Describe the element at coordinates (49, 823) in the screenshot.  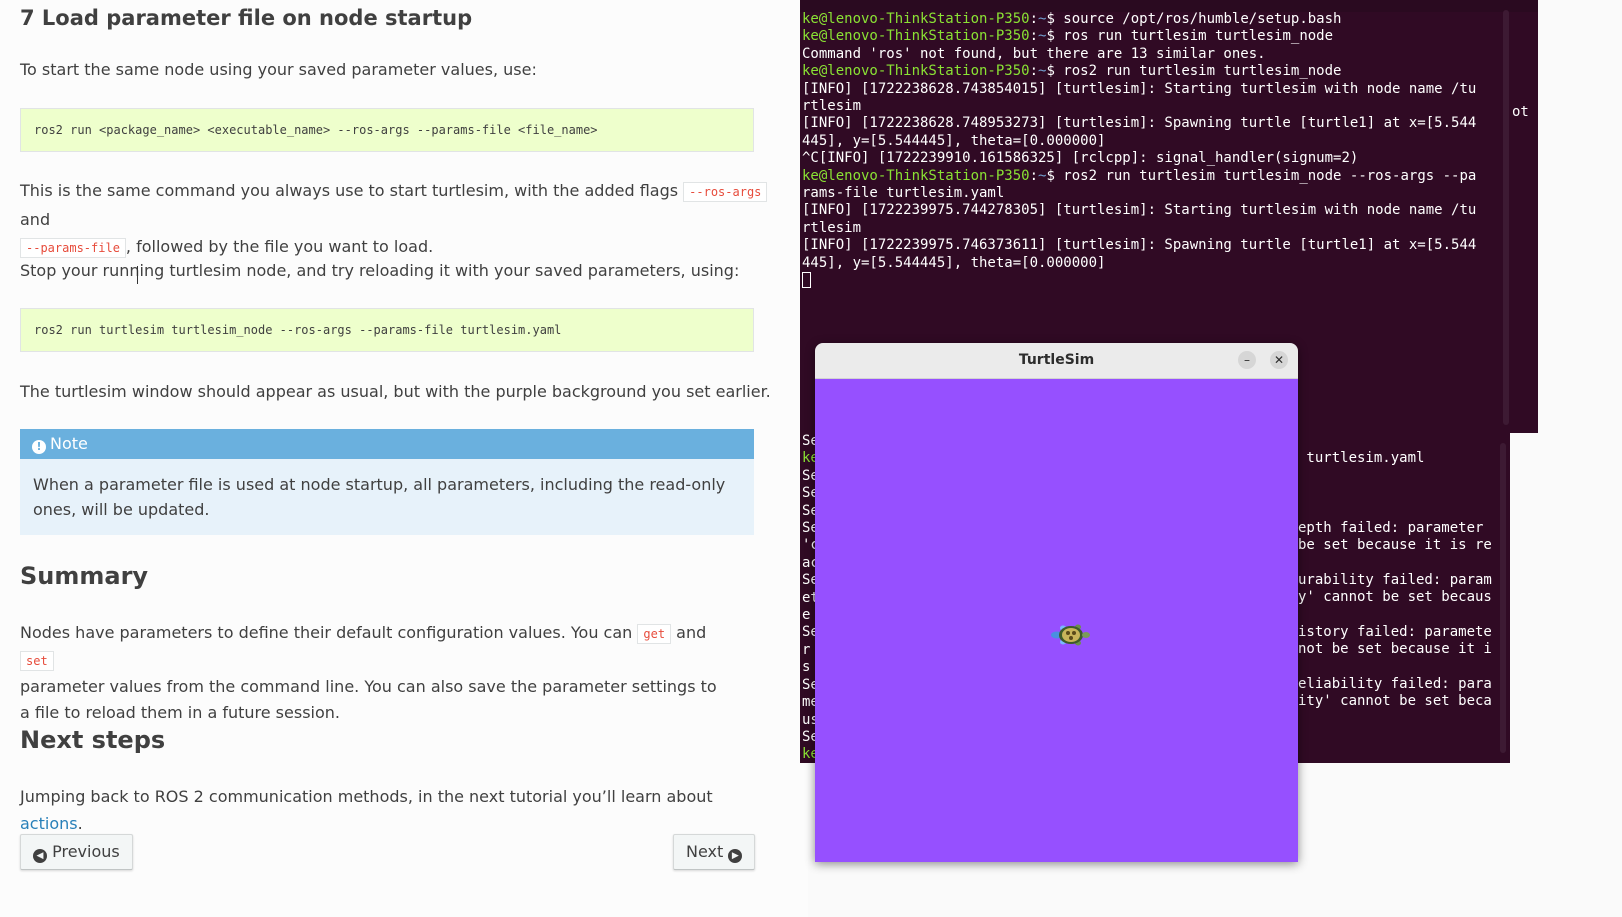
I see `actions-link: actions` at that location.